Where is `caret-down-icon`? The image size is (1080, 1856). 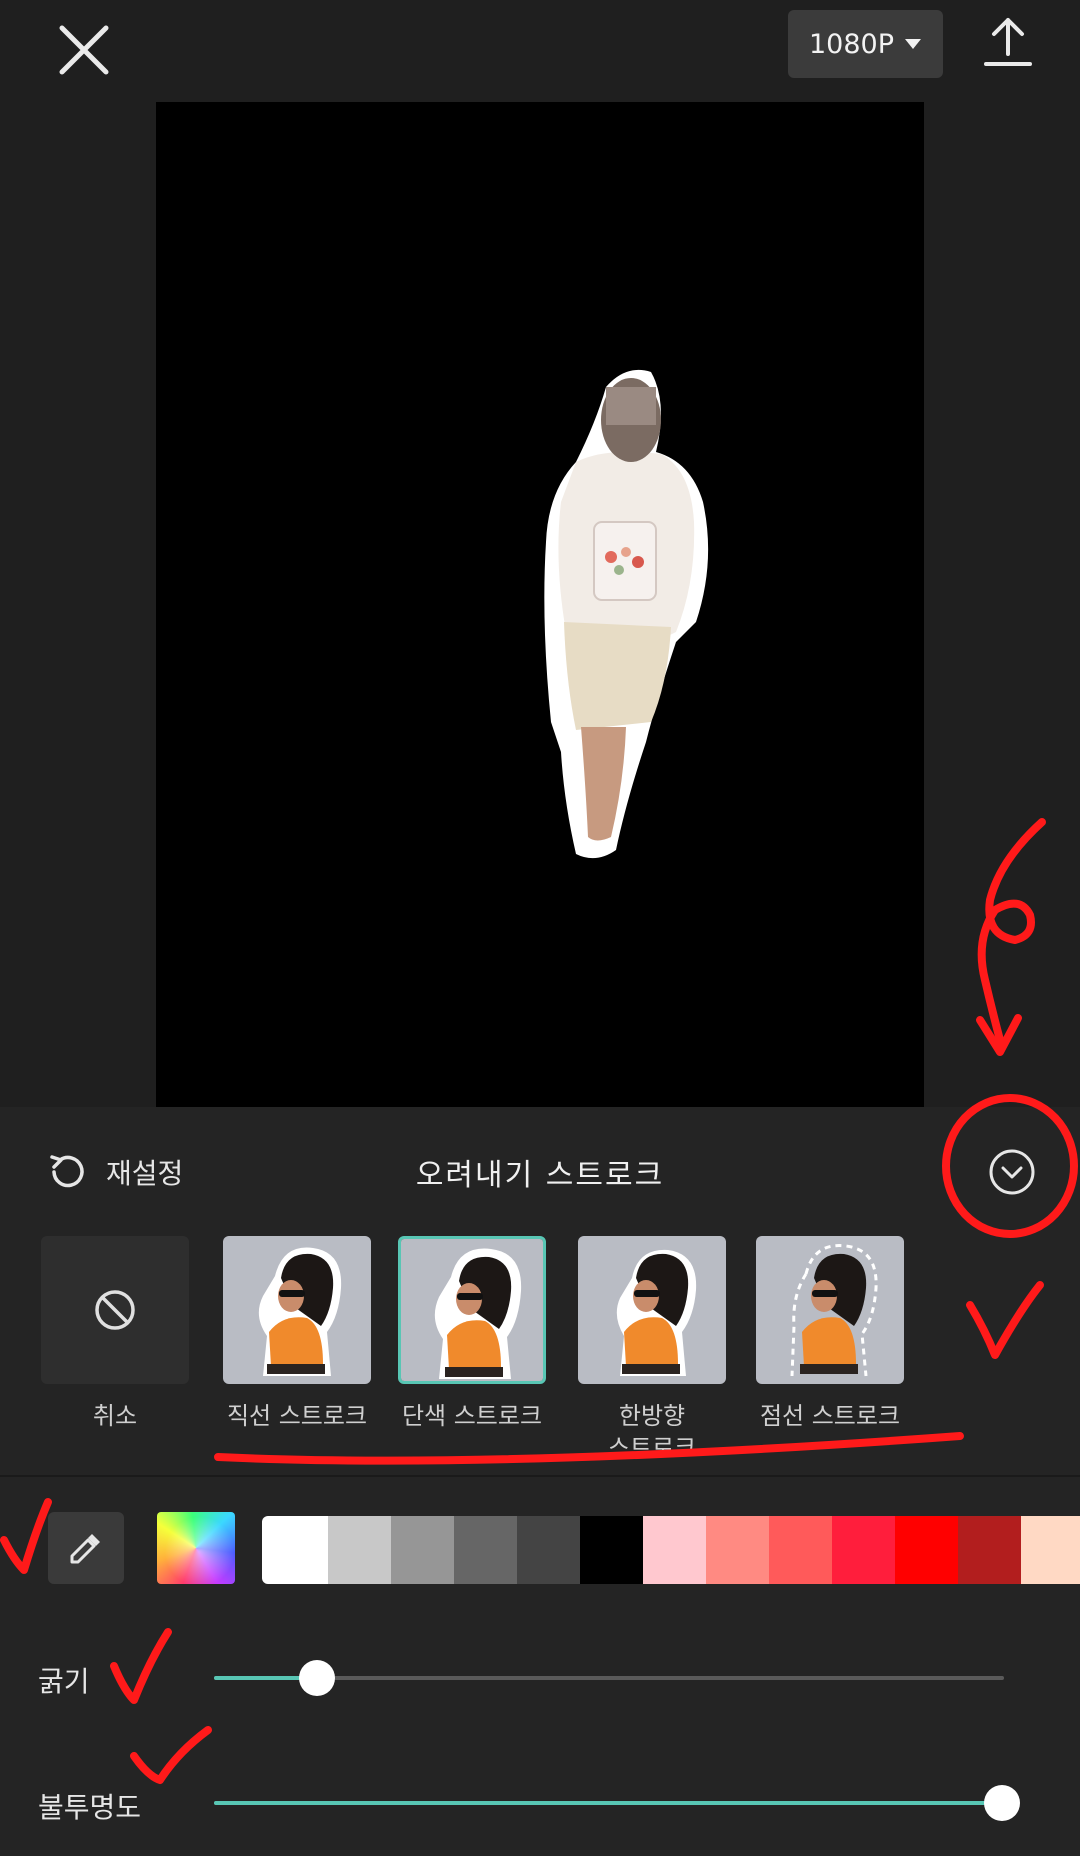 caret-down-icon is located at coordinates (913, 44).